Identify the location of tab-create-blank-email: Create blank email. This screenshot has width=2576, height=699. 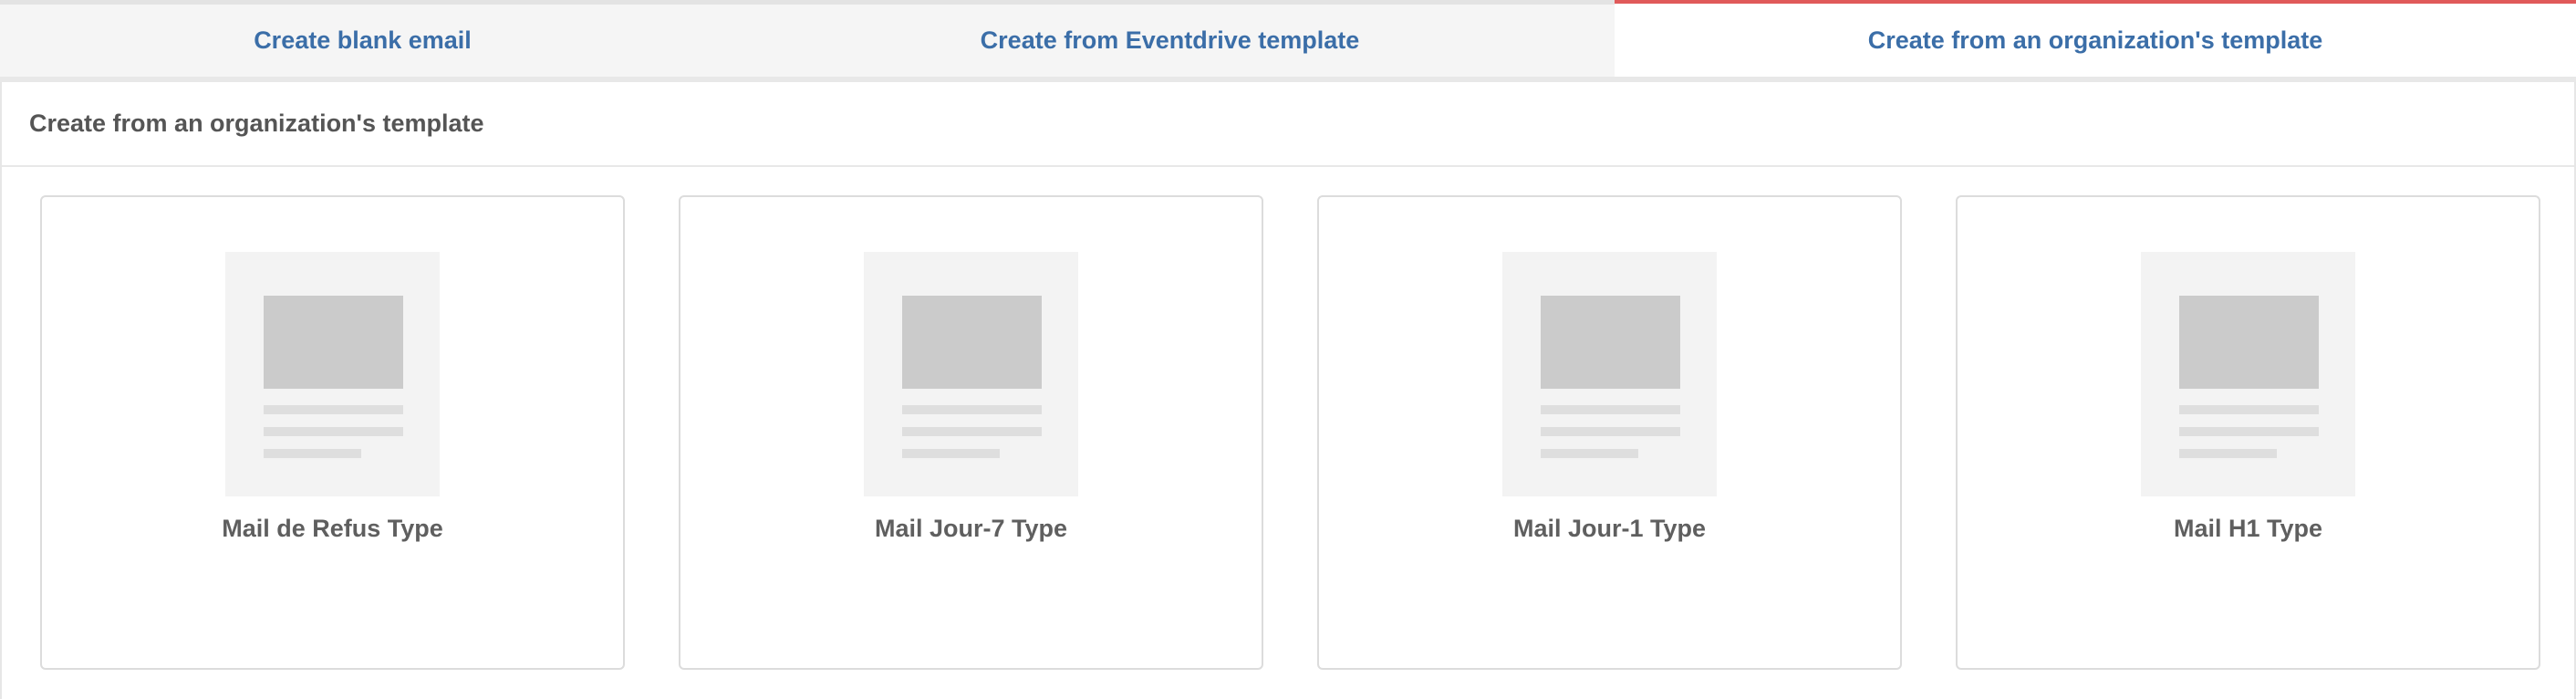
(362, 41).